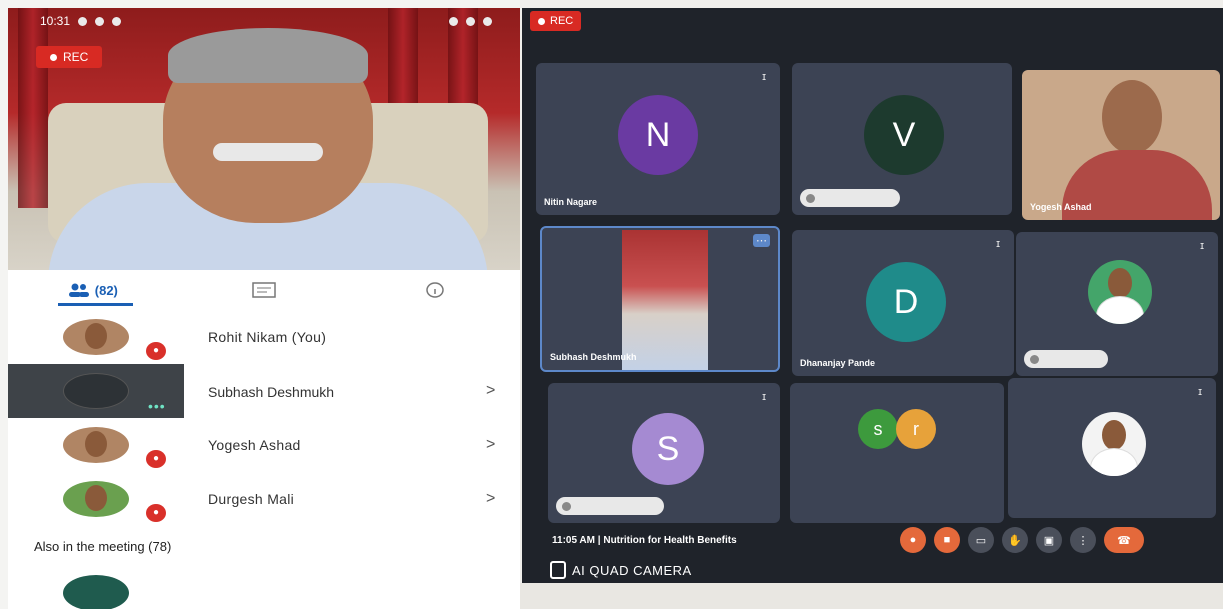 The width and height of the screenshot is (1223, 609). Describe the element at coordinates (470, 21) in the screenshot. I see `wifi-icon` at that location.